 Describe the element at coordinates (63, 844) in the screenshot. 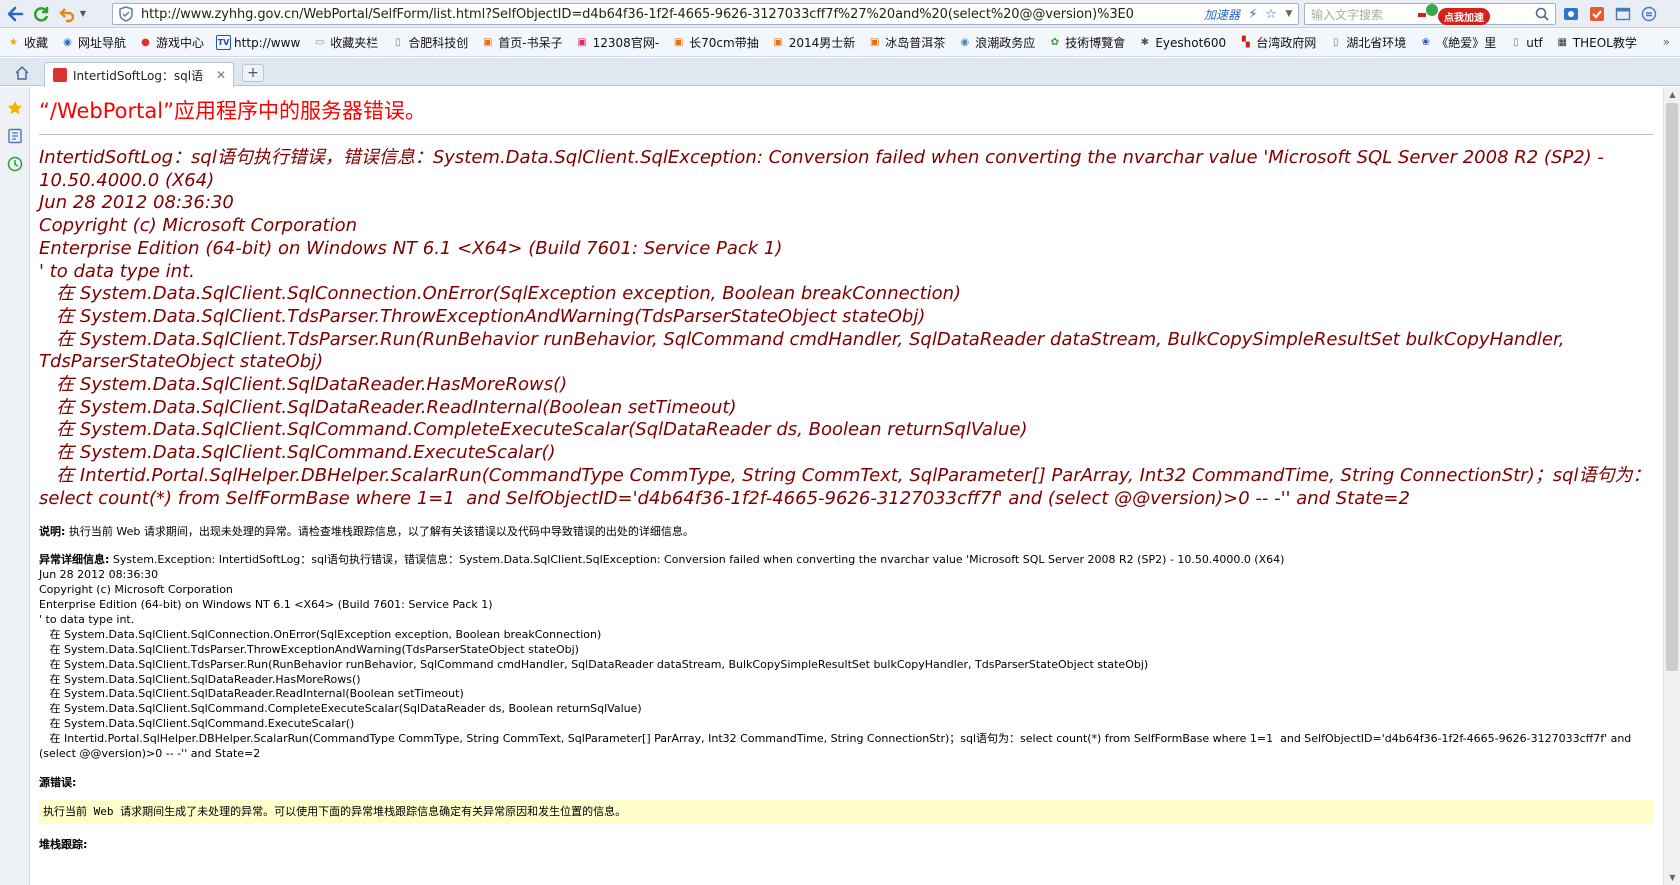

I see `stack-trace-label: 堆栈跟踪:` at that location.